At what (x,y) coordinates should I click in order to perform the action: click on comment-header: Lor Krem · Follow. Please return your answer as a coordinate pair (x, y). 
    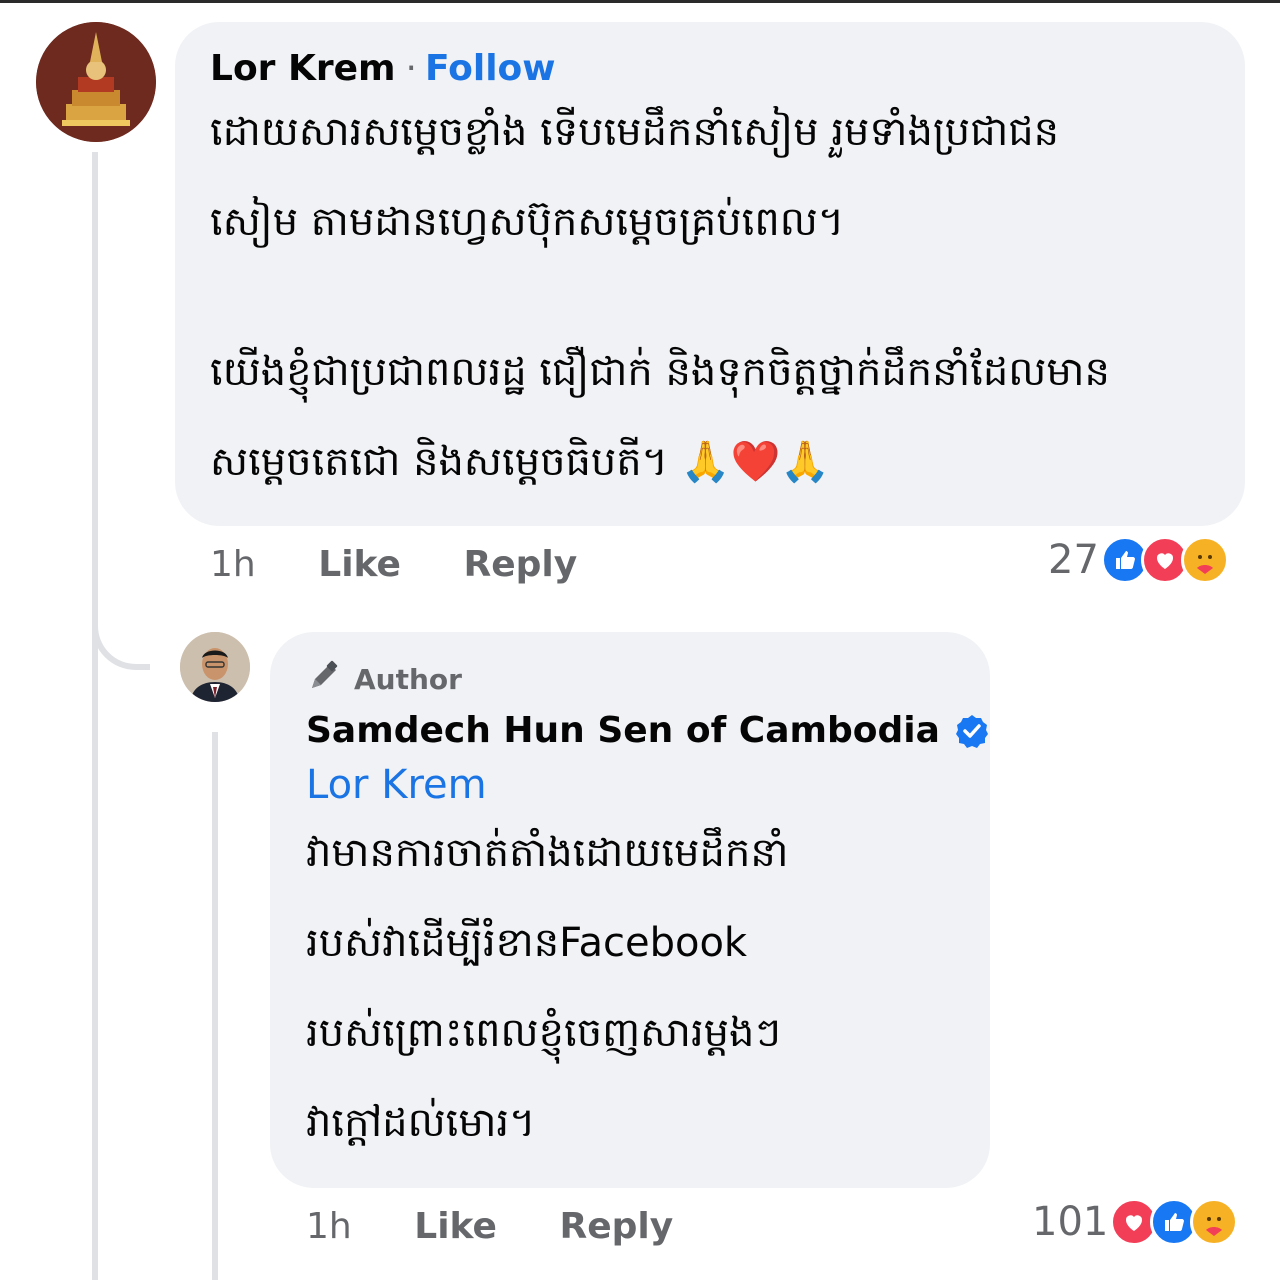
    Looking at the image, I should click on (383, 68).